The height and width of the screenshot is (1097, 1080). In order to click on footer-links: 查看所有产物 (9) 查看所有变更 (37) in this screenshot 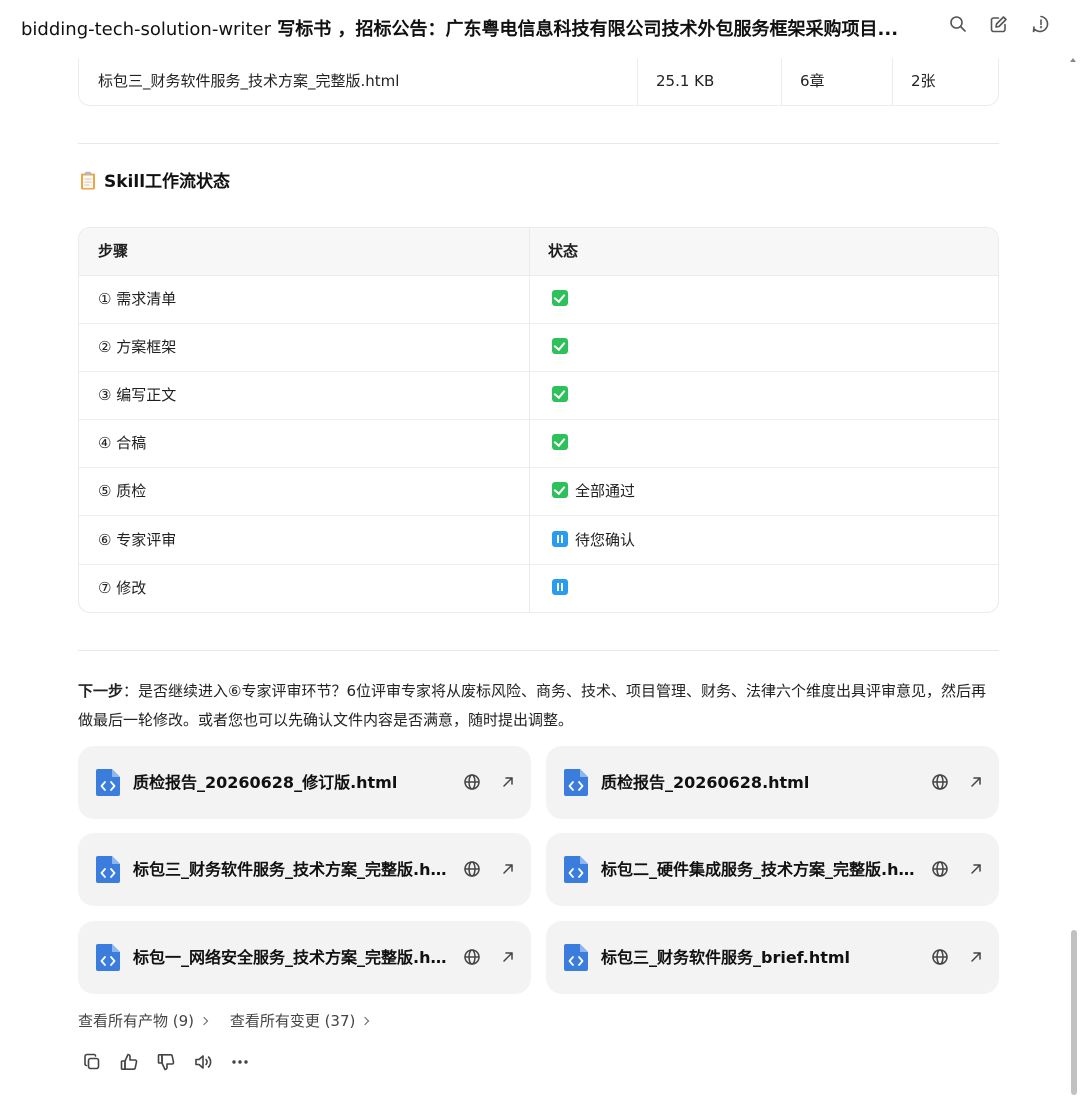, I will do `click(232, 1020)`.